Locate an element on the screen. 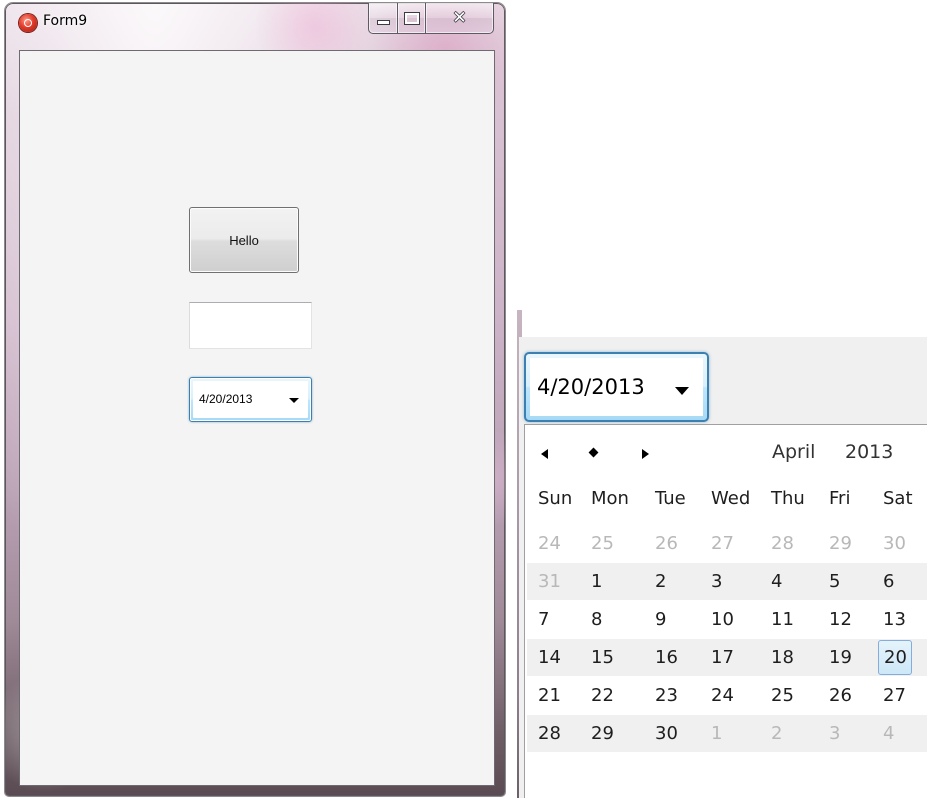 This screenshot has width=927, height=798. calendar-day: 7 is located at coordinates (543, 619).